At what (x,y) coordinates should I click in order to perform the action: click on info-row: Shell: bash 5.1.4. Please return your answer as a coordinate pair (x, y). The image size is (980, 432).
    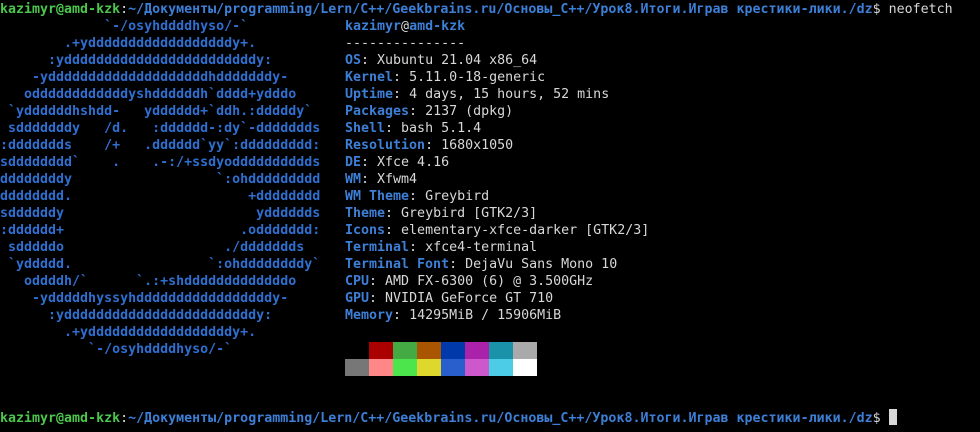
    Looking at the image, I should click on (413, 128).